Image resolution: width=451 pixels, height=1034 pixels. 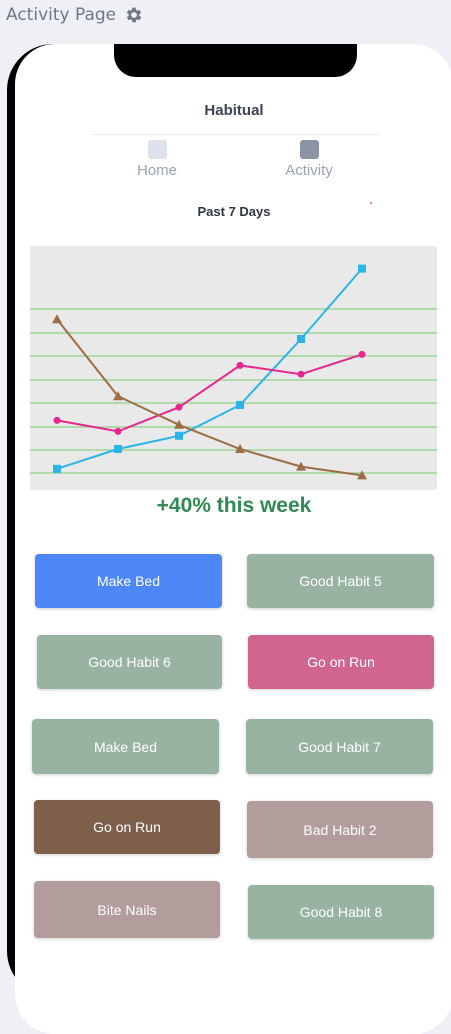 I want to click on habit-button: Good Habit 5, so click(x=340, y=581).